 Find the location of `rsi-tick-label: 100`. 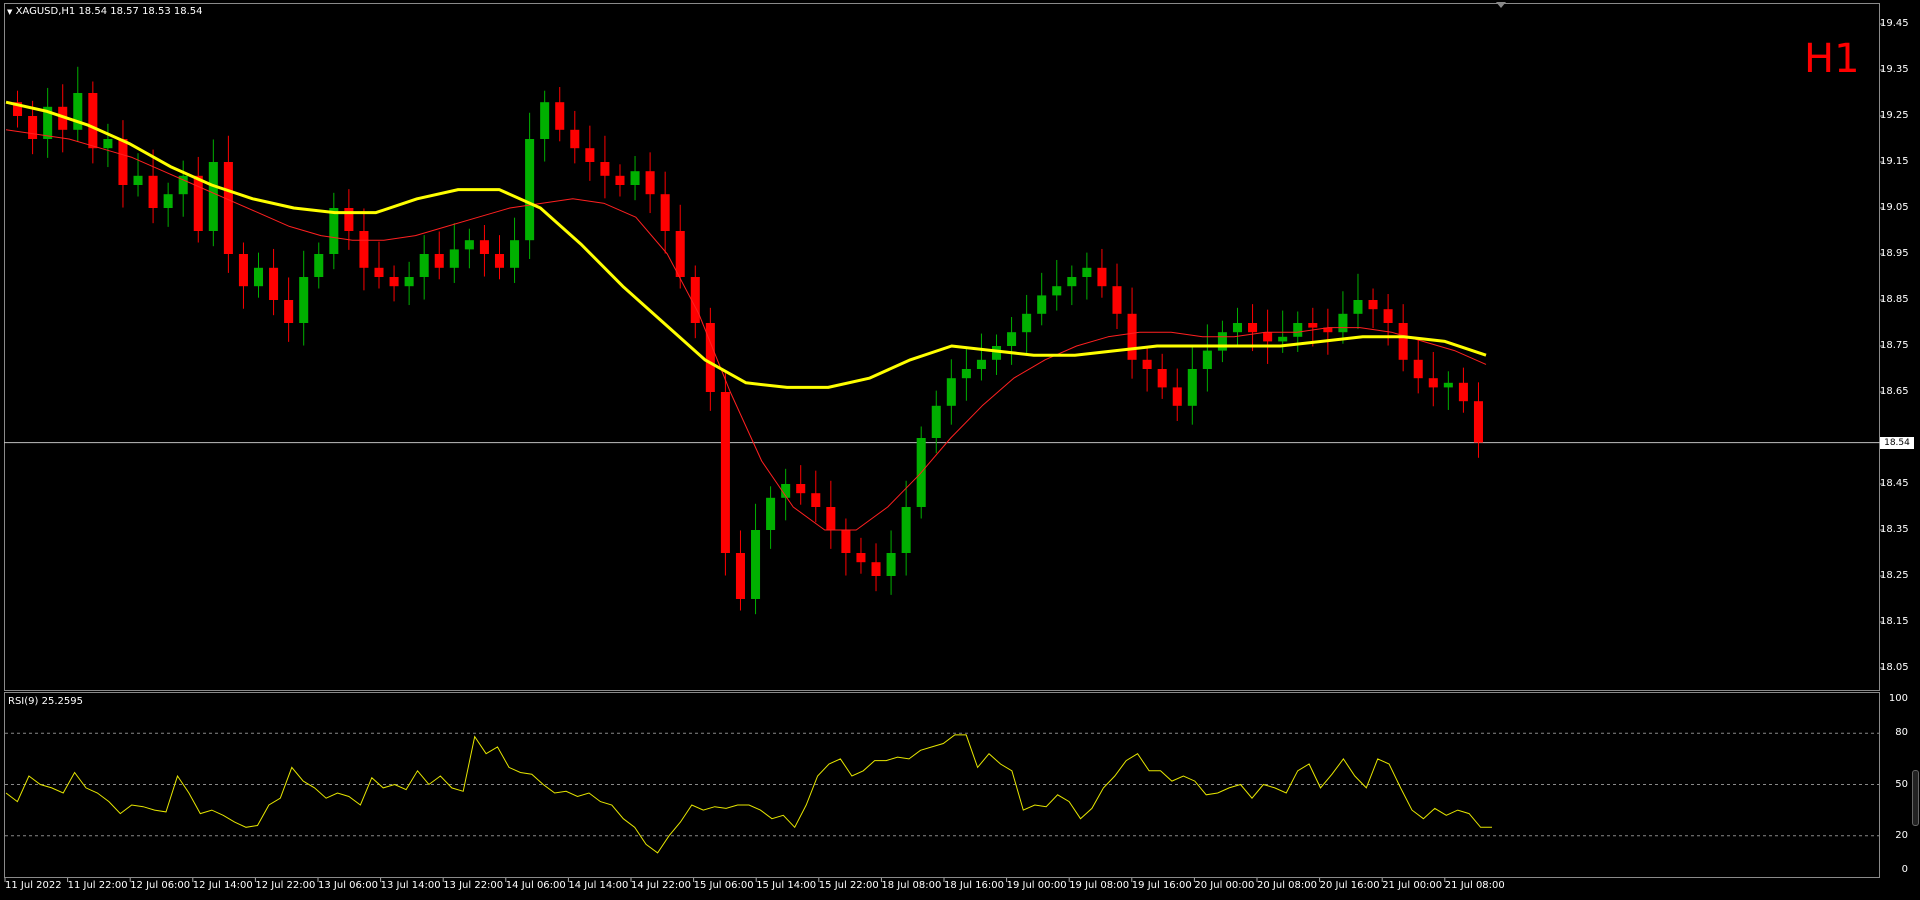

rsi-tick-label: 100 is located at coordinates (1898, 698).